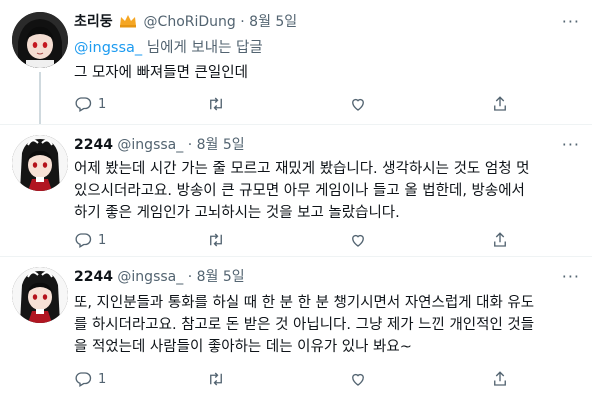  What do you see at coordinates (108, 48) in the screenshot?
I see `mention-link: @ingssa_` at bounding box center [108, 48].